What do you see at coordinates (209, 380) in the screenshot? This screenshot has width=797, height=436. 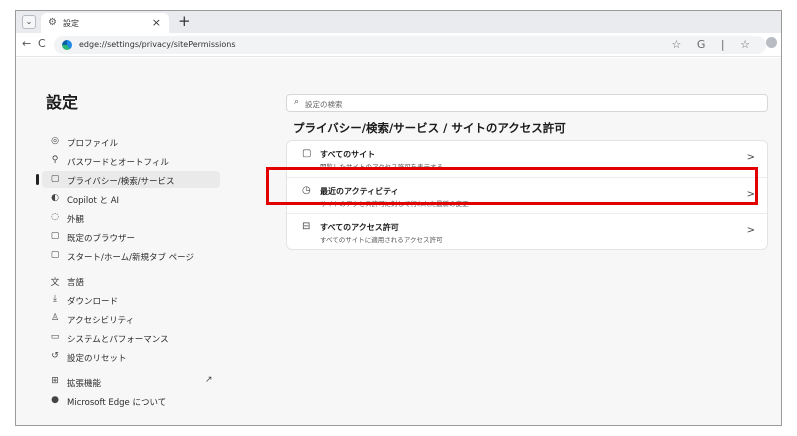 I see `external-link-icon: ↗` at bounding box center [209, 380].